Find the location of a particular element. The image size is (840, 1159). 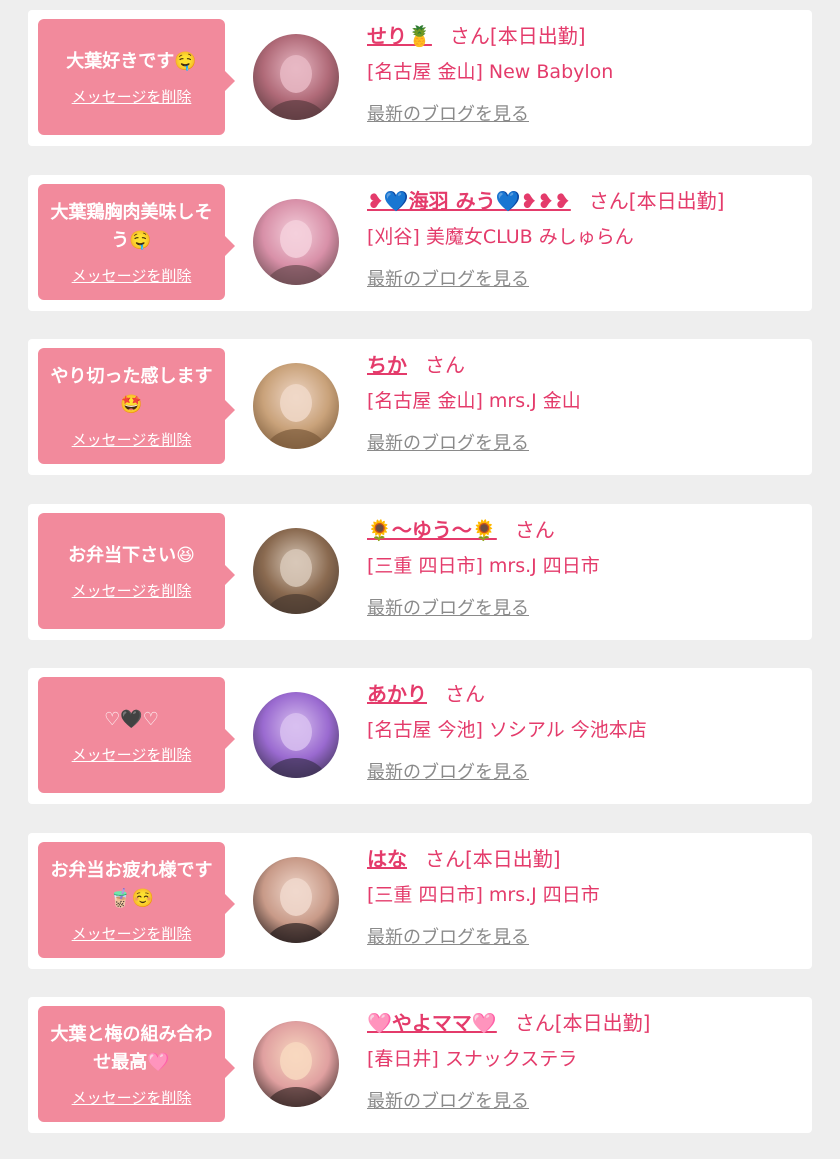

message-text: お弁当下さい😆 is located at coordinates (131, 555).